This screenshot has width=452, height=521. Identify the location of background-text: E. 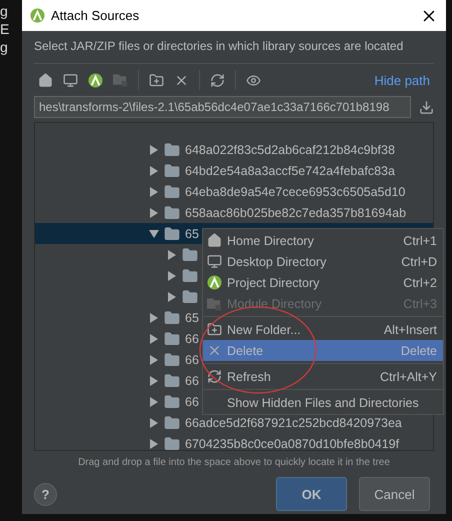
(5, 29).